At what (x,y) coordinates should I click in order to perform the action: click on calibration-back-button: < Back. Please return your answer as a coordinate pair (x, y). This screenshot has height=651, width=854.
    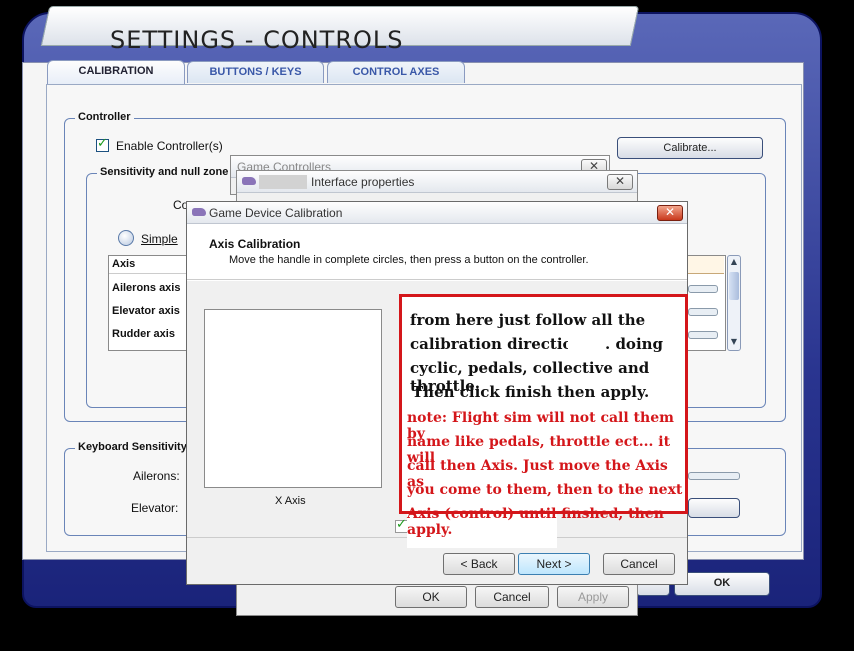
    Looking at the image, I should click on (479, 564).